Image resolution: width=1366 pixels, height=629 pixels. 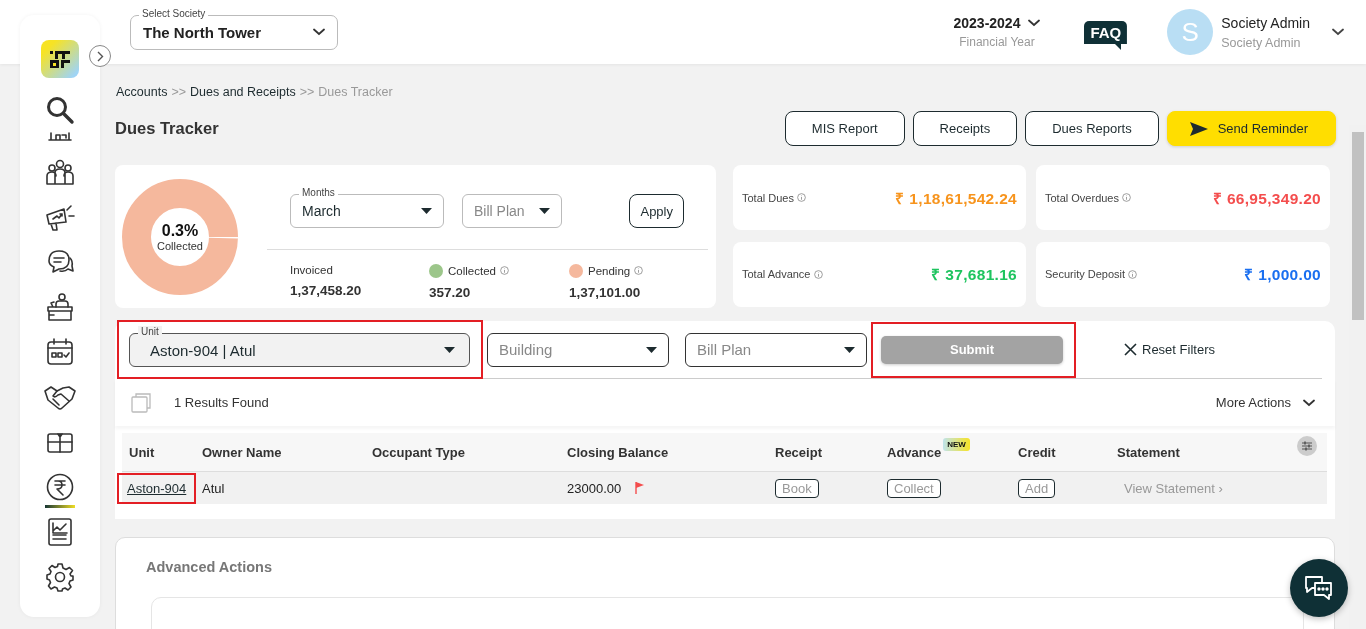 What do you see at coordinates (987, 23) in the screenshot?
I see `financial-year-select: 2023-2024` at bounding box center [987, 23].